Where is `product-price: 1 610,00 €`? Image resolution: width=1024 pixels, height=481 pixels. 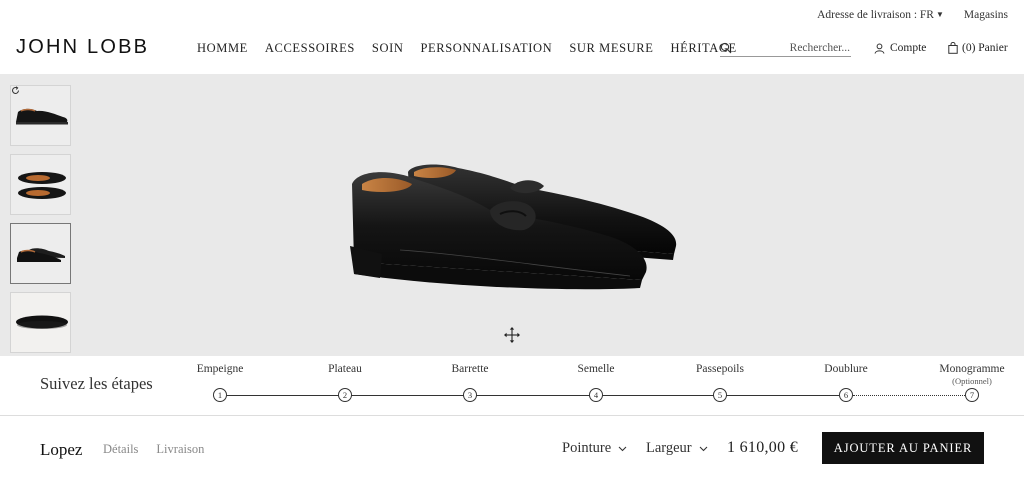
product-price: 1 610,00 € is located at coordinates (762, 447).